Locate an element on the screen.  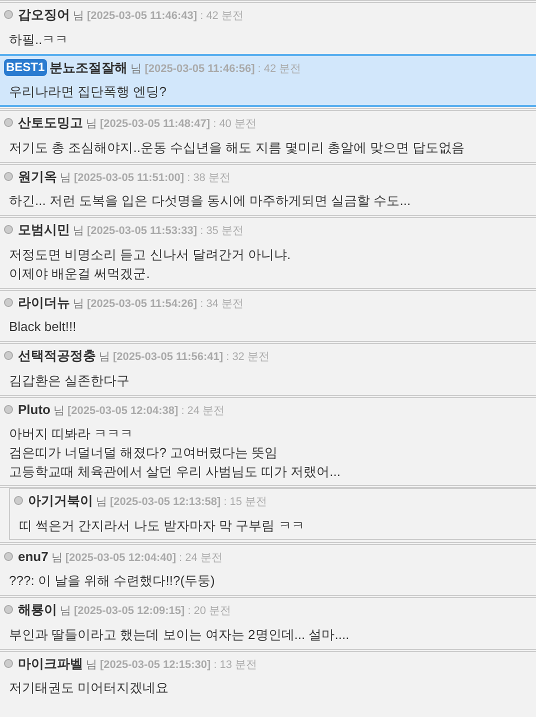
comment-date: [2025-03-05 11:56:41] is located at coordinates (168, 357).